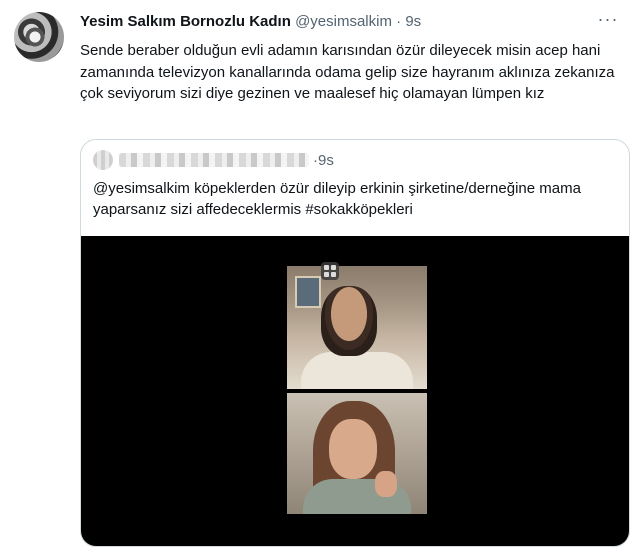 This screenshot has height=550, width=640. I want to click on quoted-tweet-timestamp: 9s, so click(326, 160).